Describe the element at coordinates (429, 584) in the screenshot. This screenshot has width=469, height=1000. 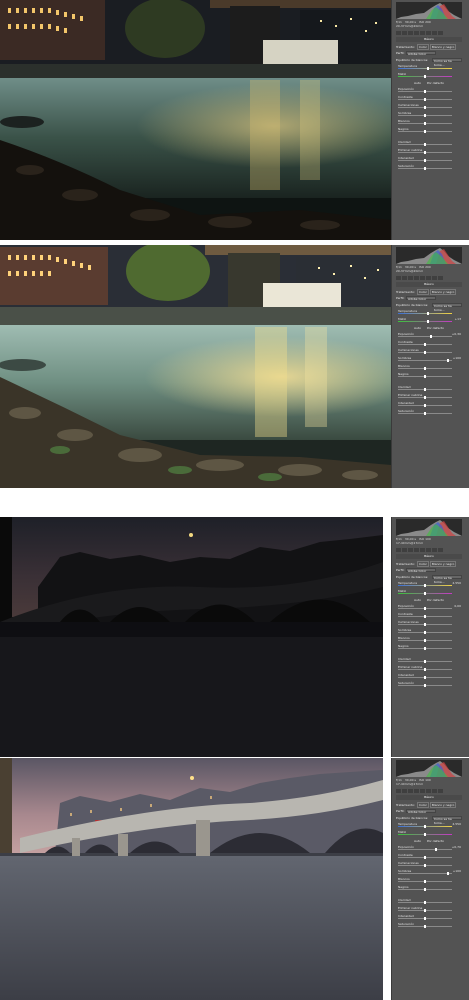
I see `slider-temperature: Temperatura 4.550` at that location.